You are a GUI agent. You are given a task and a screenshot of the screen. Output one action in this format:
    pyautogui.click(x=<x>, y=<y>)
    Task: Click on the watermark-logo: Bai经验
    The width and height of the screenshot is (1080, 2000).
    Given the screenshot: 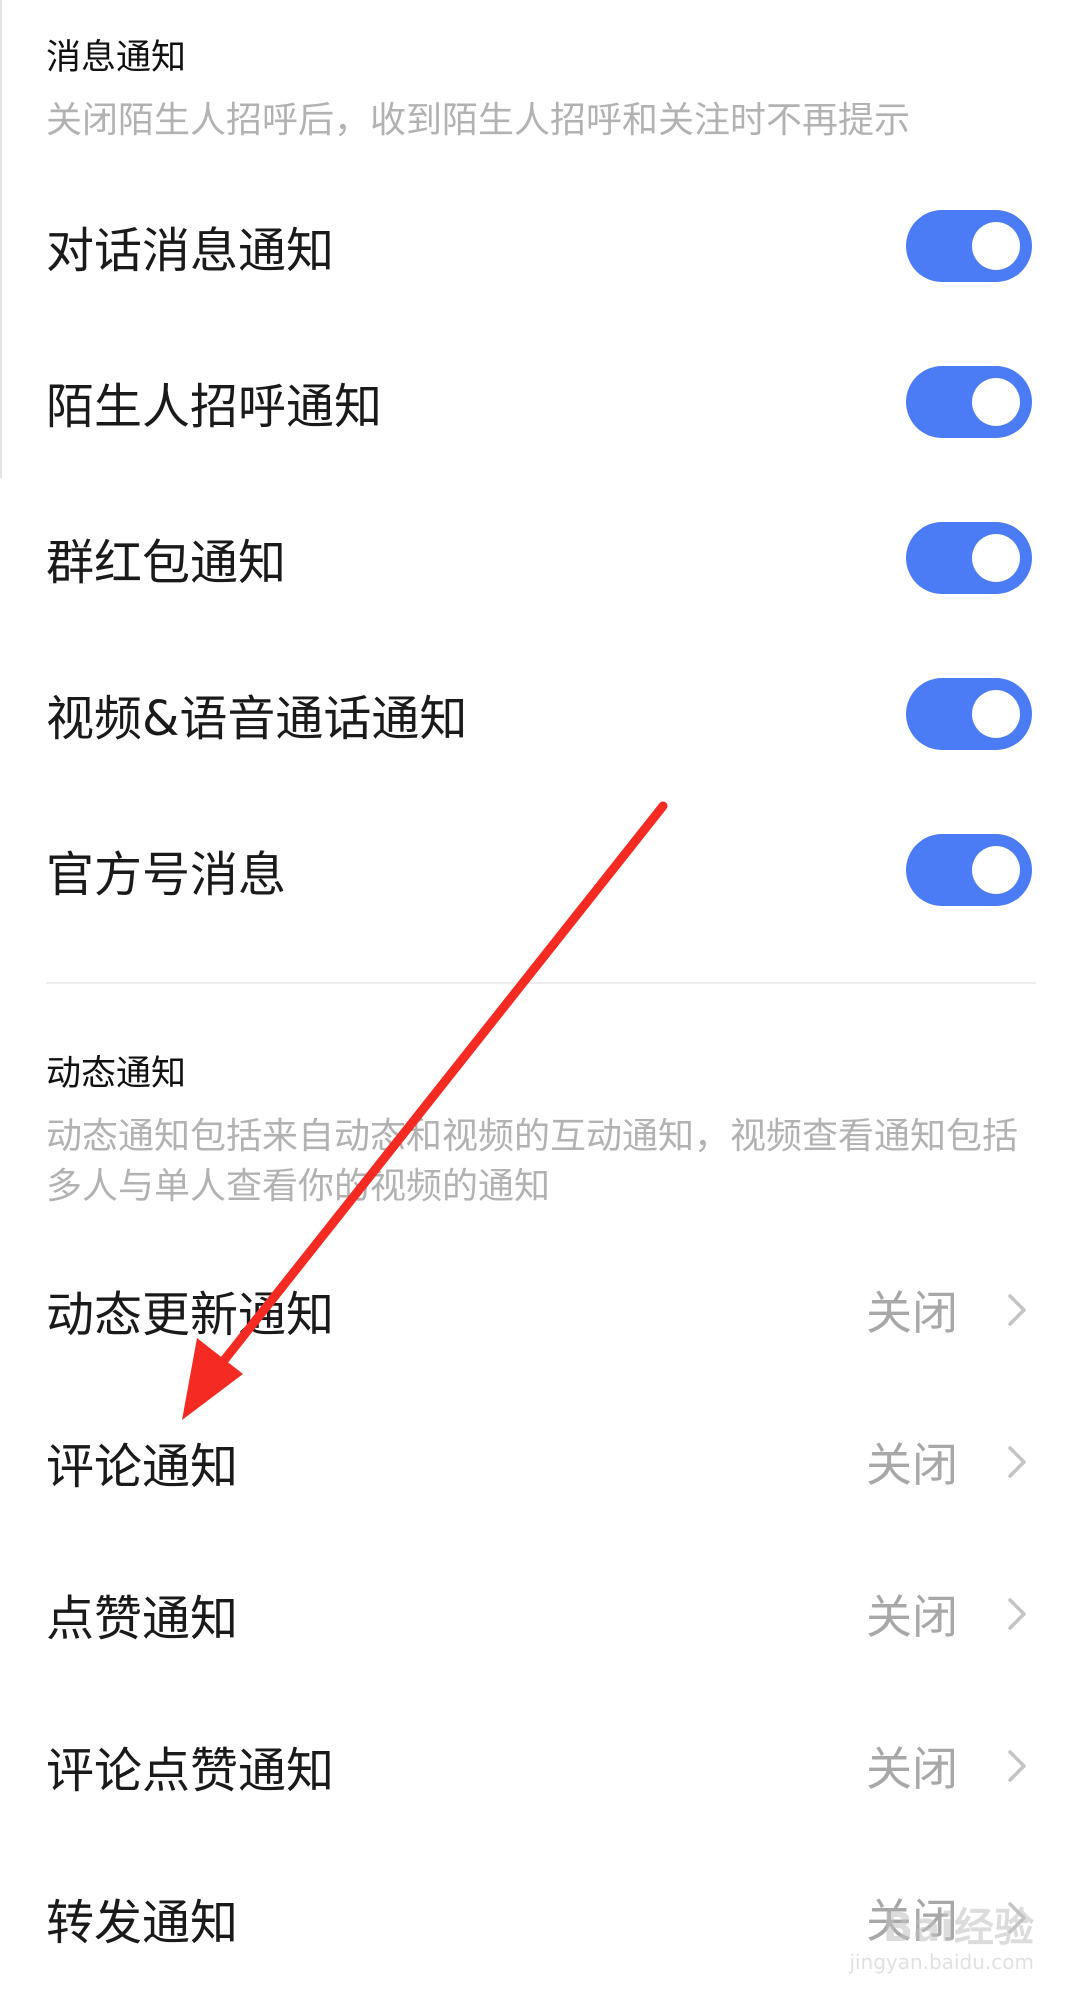 What is the action you would take?
    pyautogui.click(x=958, y=1928)
    